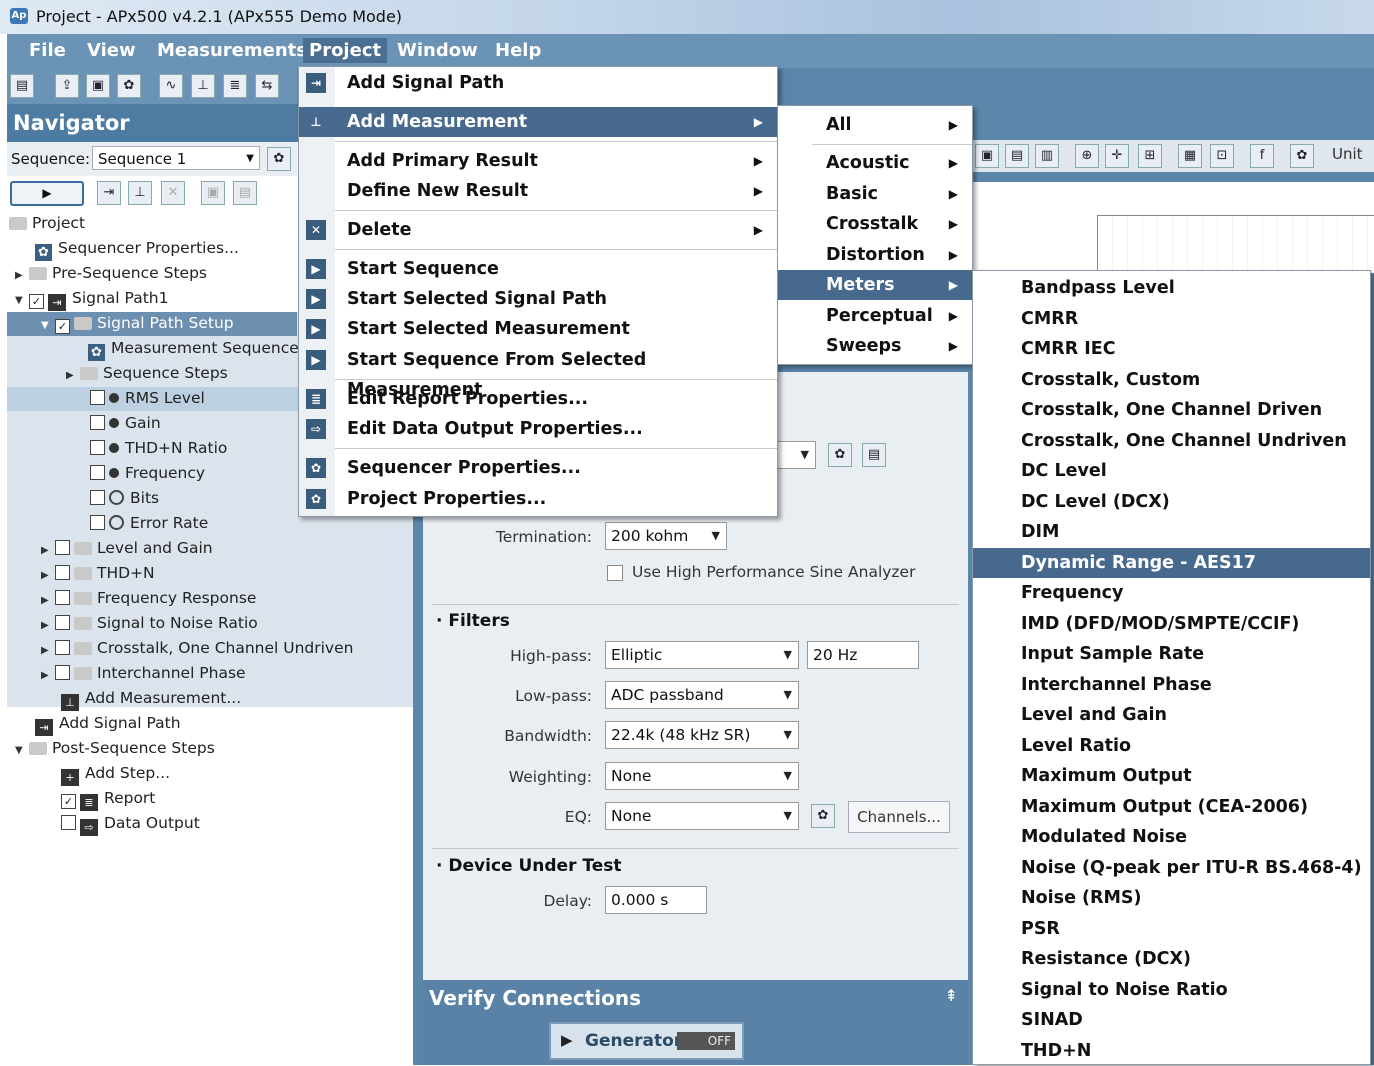 The width and height of the screenshot is (1374, 1066). I want to click on tree-measurement-sequence: ✿ Measurement Sequence S, so click(201, 350).